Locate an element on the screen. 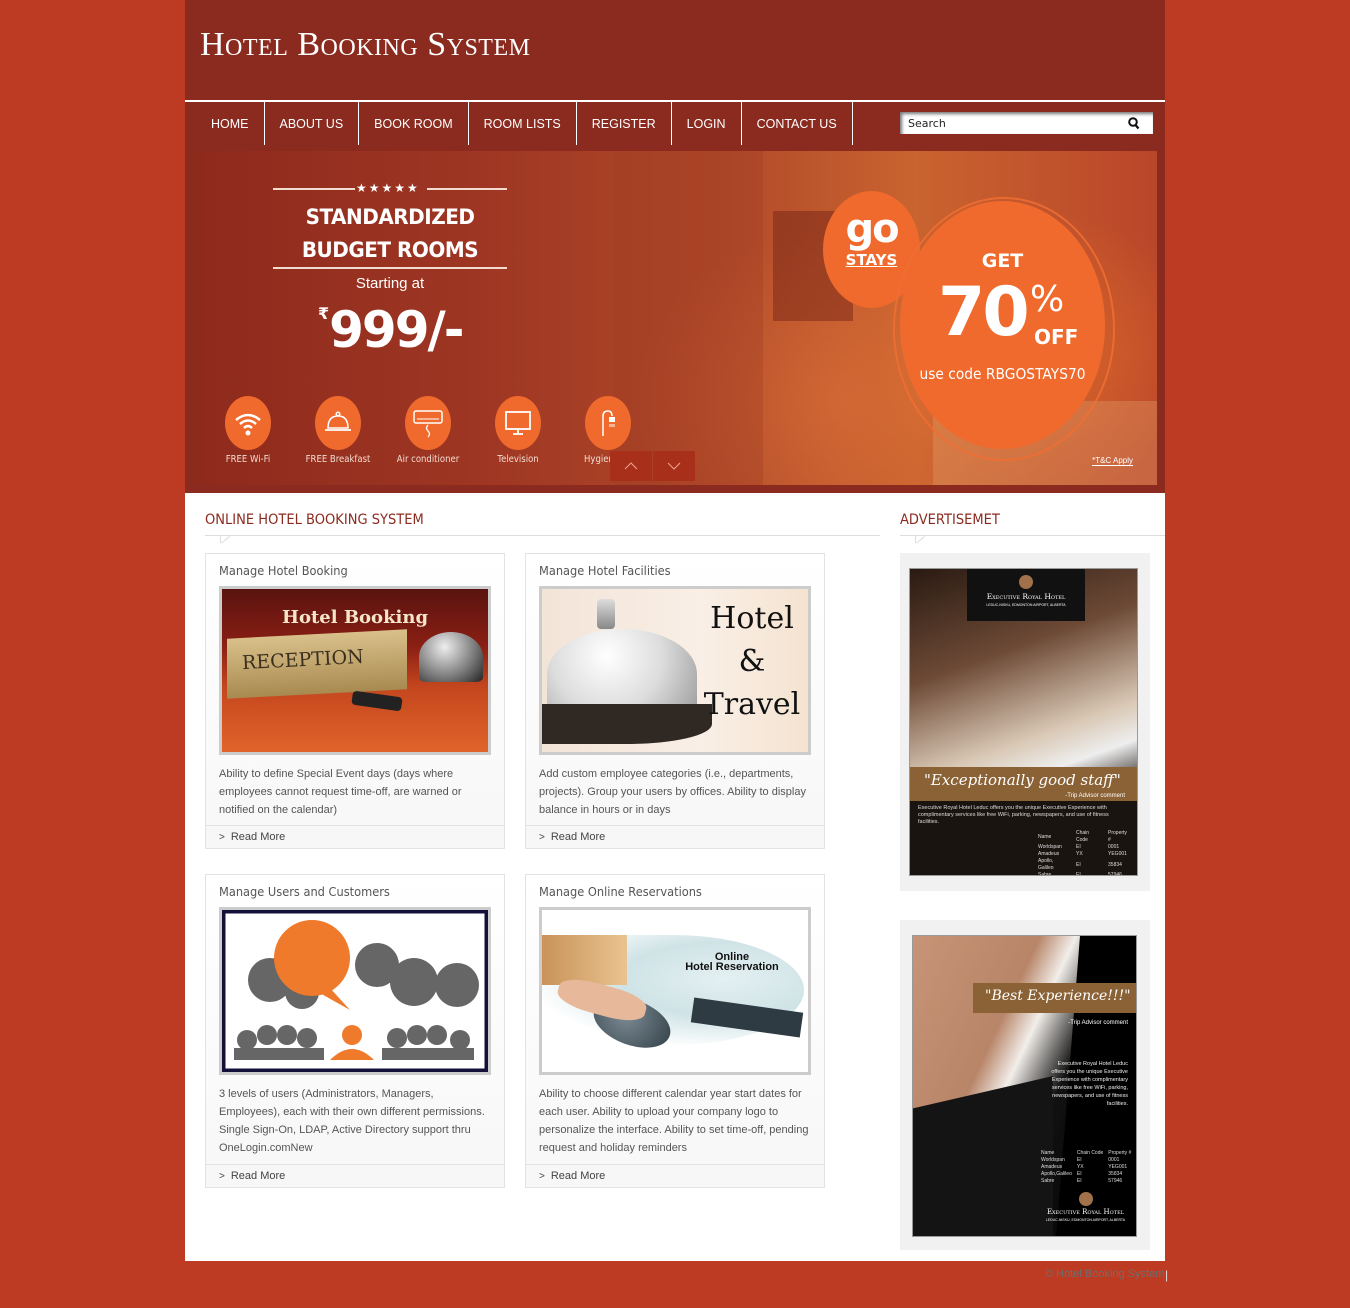  slider-next-button is located at coordinates (674, 466).